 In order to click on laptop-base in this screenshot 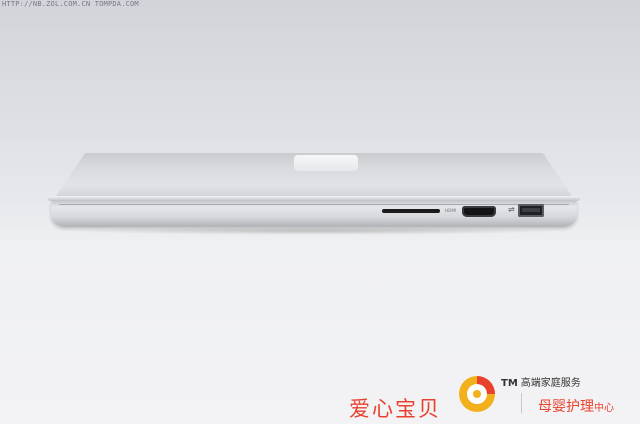, I will do `click(314, 214)`.